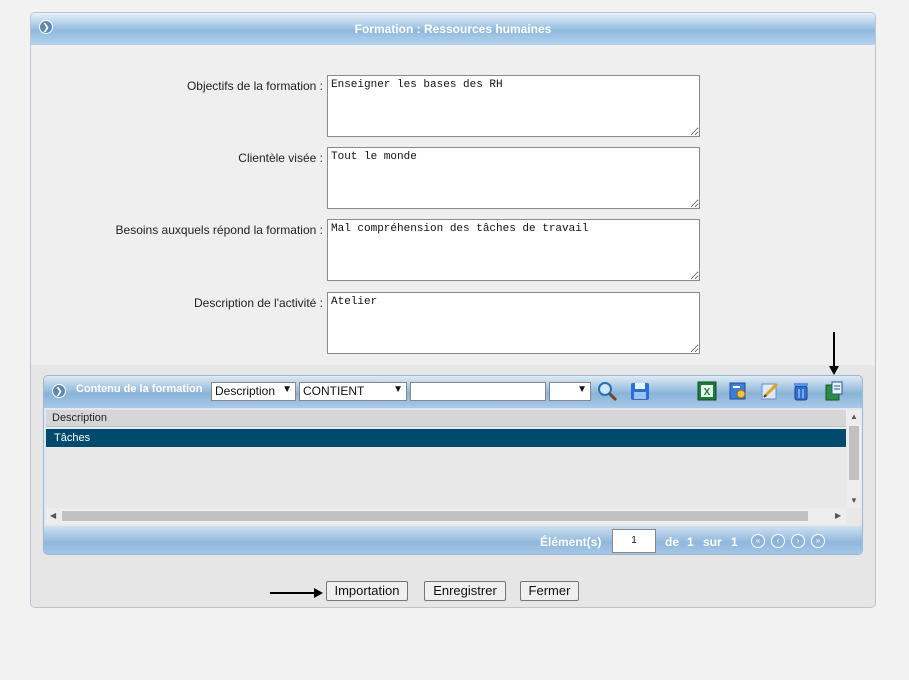  I want to click on total-pages: 1, so click(734, 542).